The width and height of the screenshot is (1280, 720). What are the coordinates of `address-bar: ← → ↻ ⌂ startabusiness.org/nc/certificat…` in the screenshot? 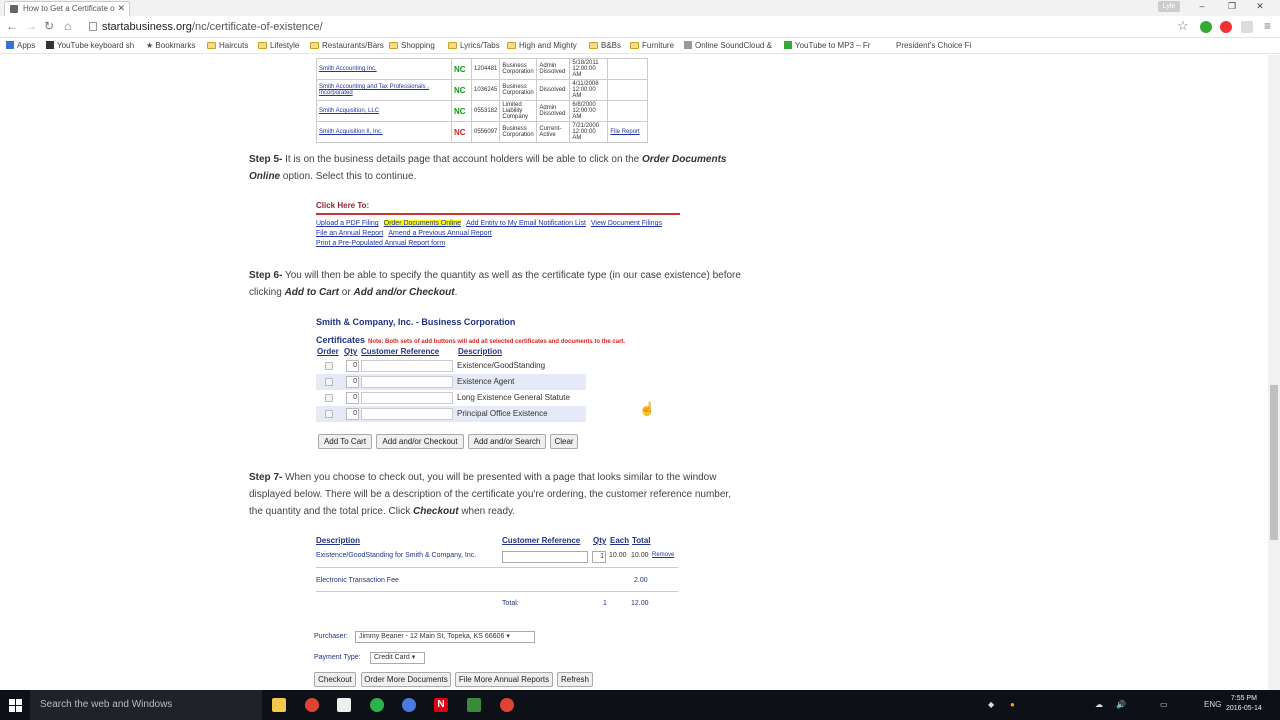 It's located at (640, 27).